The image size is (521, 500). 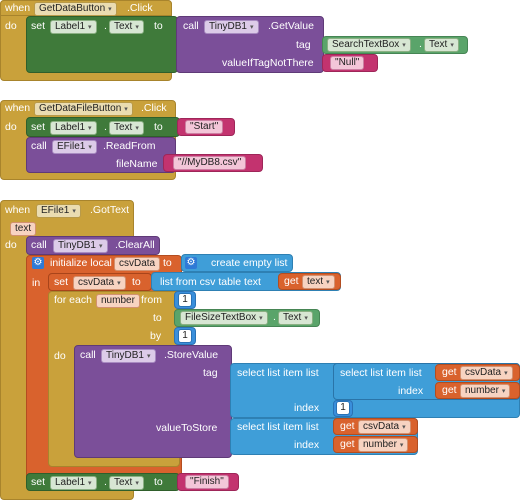 What do you see at coordinates (135, 245) in the screenshot?
I see `method-name: .ClearAll` at bounding box center [135, 245].